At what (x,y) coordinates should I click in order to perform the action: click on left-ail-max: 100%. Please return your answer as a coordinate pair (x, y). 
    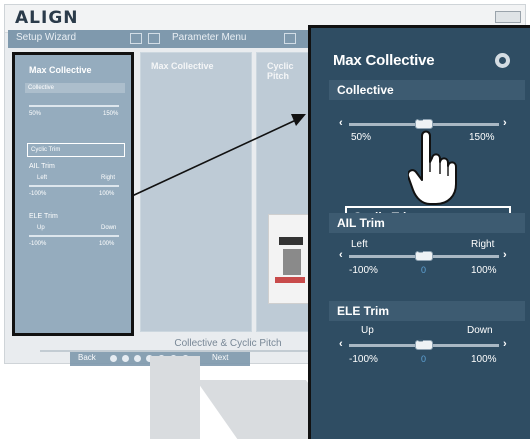
    Looking at the image, I should click on (107, 194).